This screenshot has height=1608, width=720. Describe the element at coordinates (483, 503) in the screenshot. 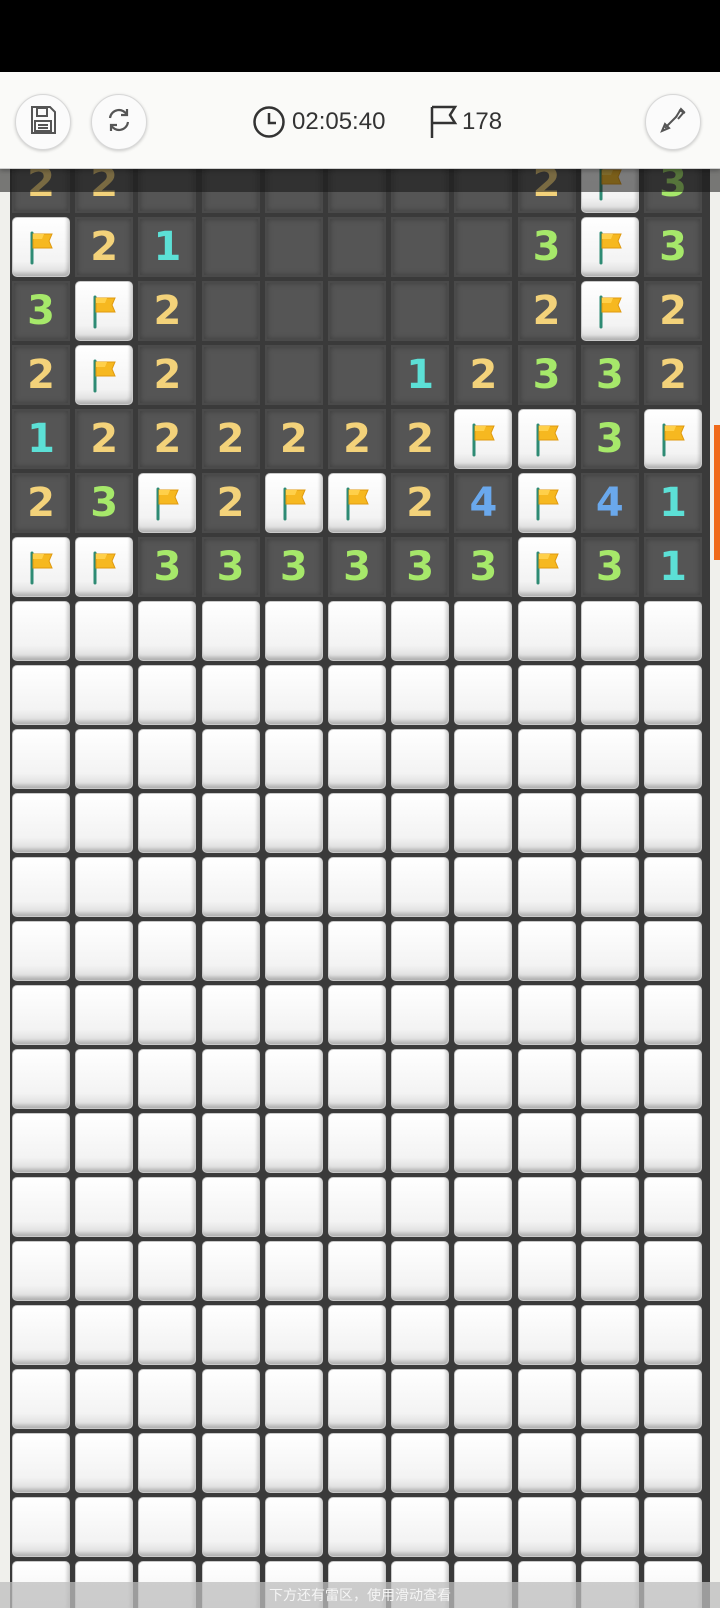

I see `number-cell: 4` at that location.